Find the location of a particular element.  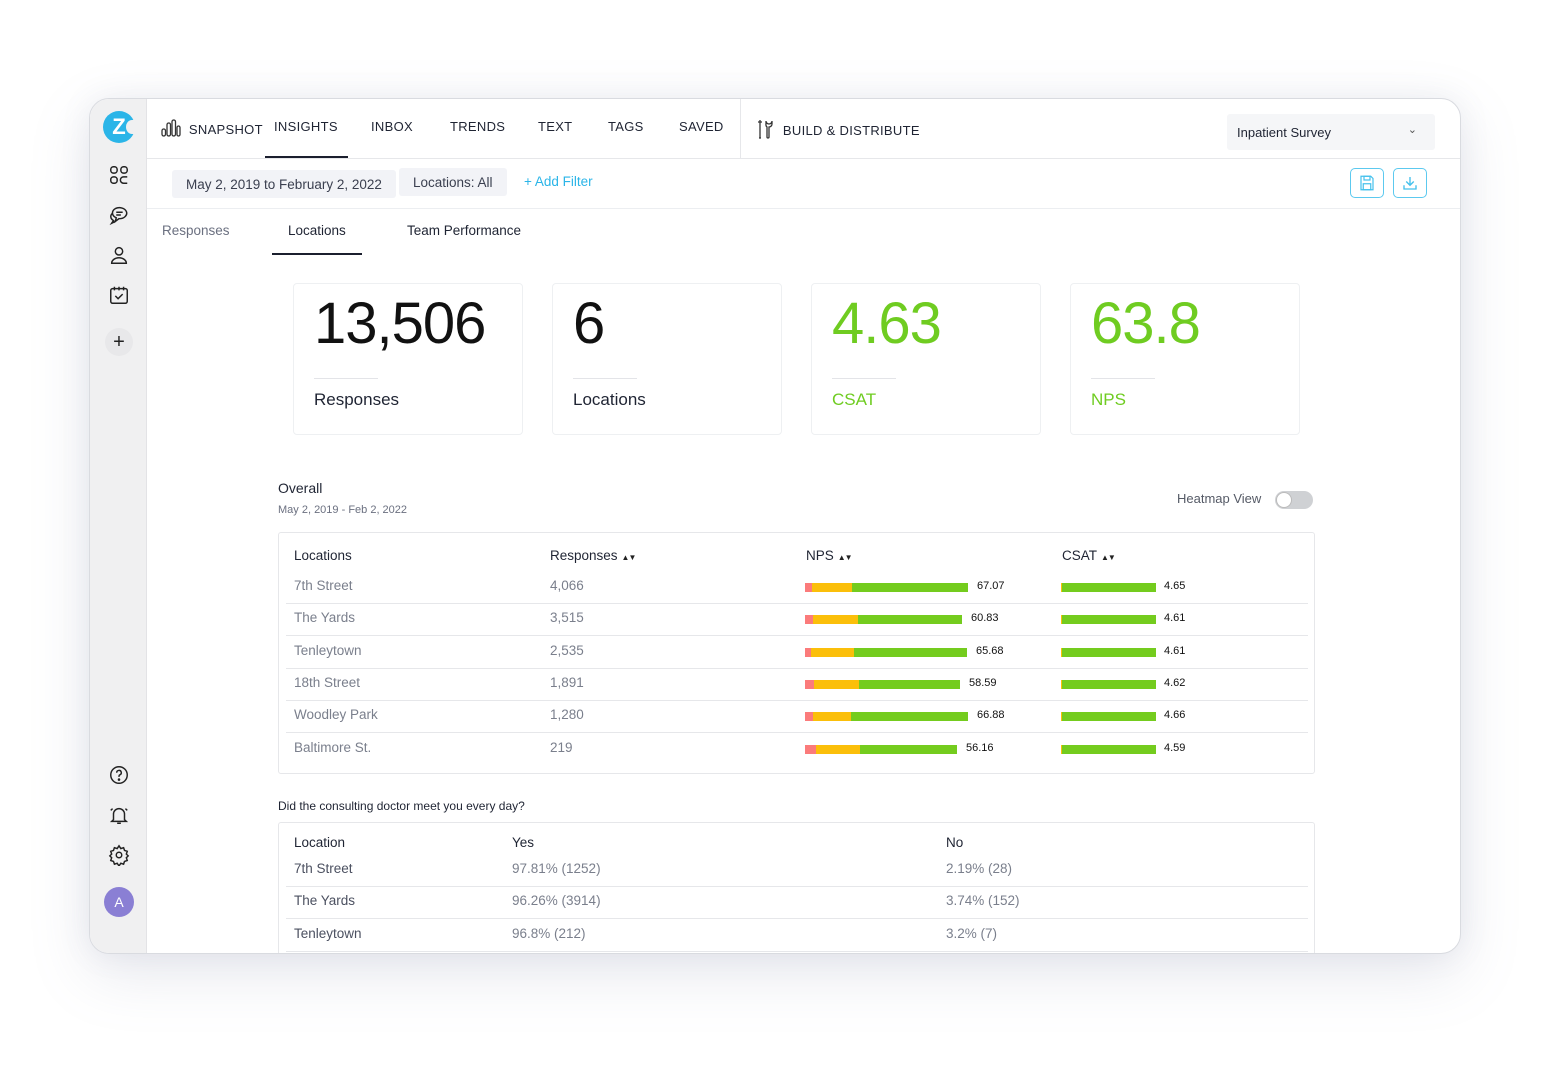

table-row: 7th Street 97.81% (1252) 2.19% (28) is located at coordinates (797, 871).